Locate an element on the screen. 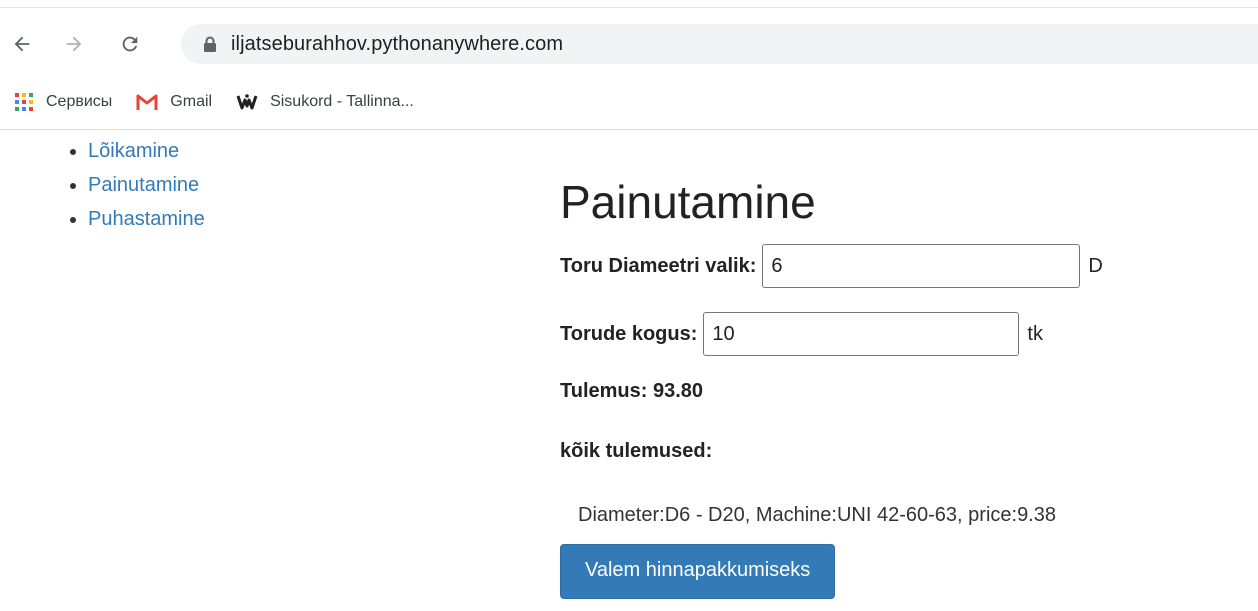 The image size is (1258, 611). gmail-icon is located at coordinates (147, 102).